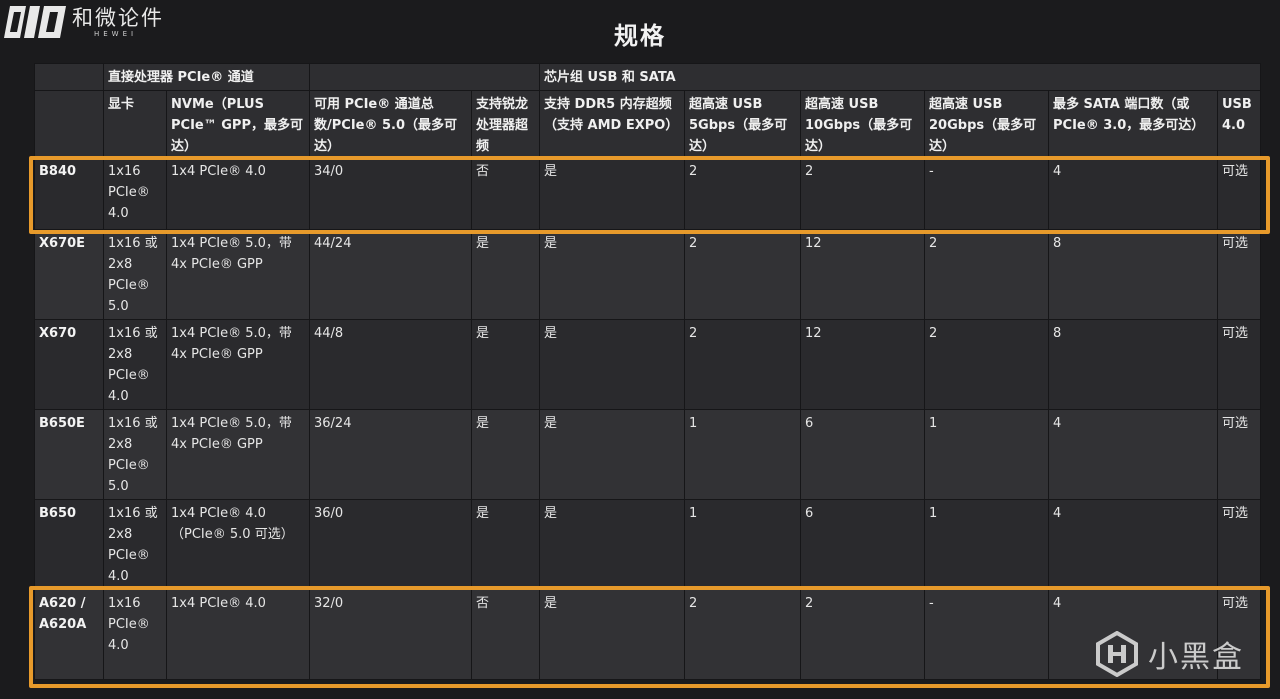  Describe the element at coordinates (135, 124) in the screenshot. I see `column-header: 显卡` at that location.